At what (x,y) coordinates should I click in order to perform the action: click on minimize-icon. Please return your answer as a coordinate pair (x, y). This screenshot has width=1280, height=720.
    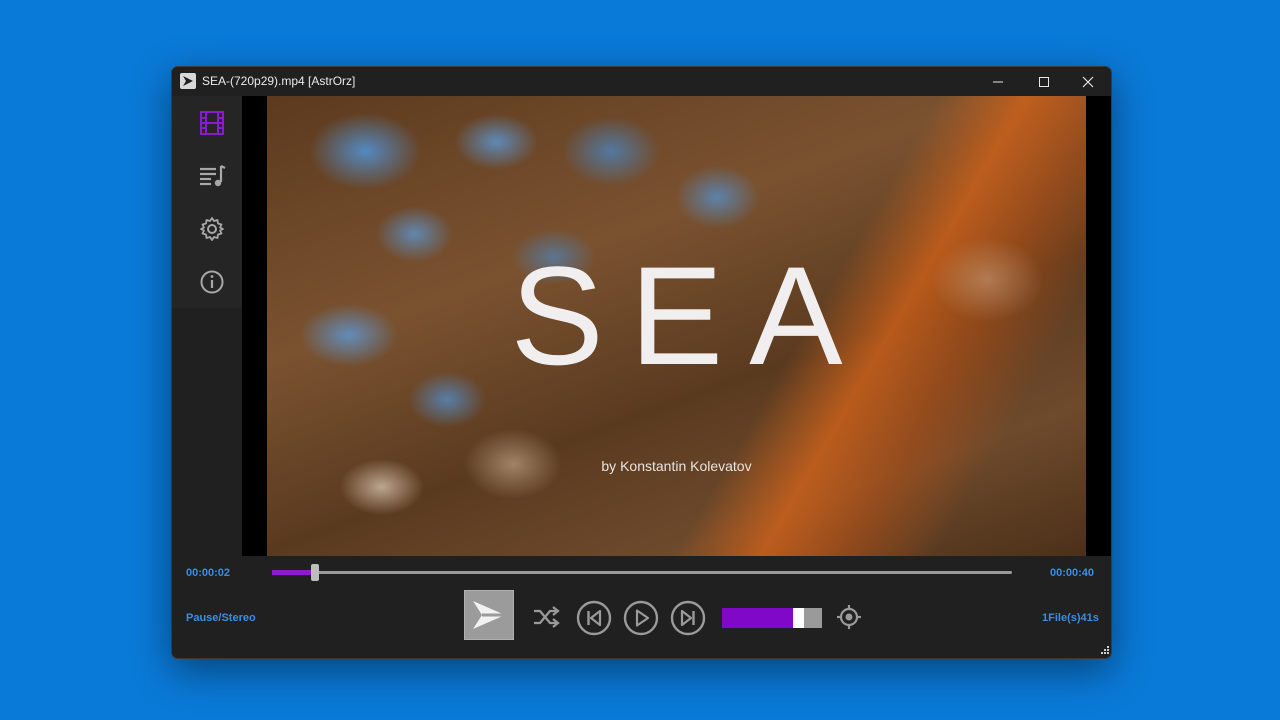
    Looking at the image, I should click on (998, 81).